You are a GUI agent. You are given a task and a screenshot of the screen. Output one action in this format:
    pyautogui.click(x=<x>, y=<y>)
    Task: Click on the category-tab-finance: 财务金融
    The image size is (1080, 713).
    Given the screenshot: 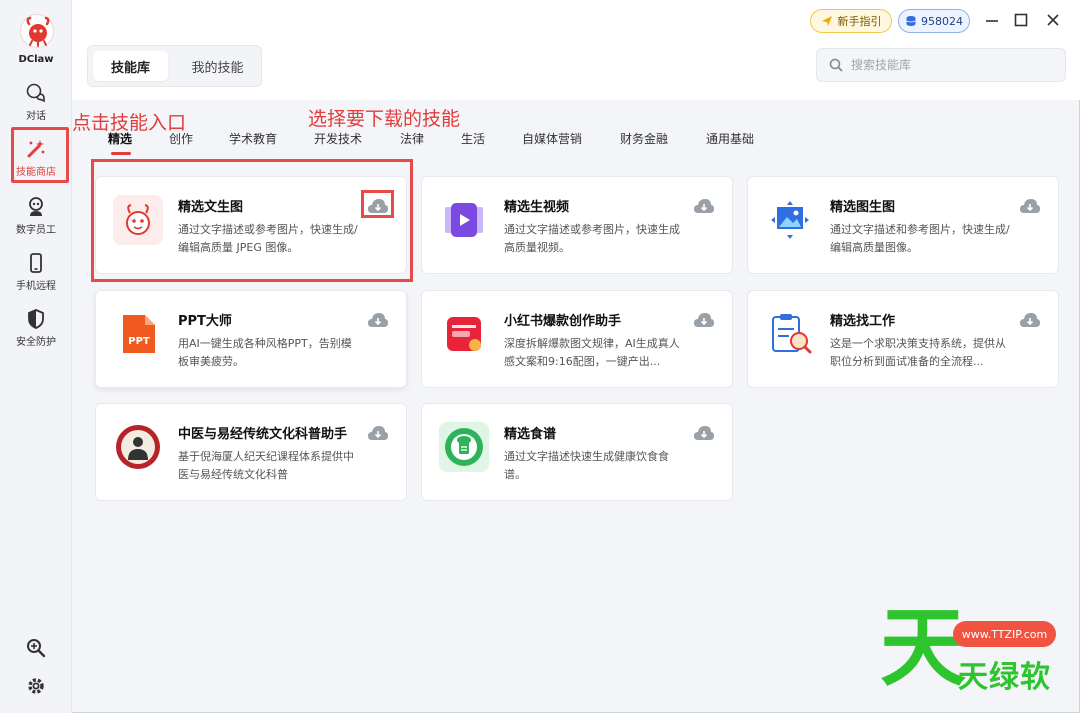 What is the action you would take?
    pyautogui.click(x=644, y=138)
    